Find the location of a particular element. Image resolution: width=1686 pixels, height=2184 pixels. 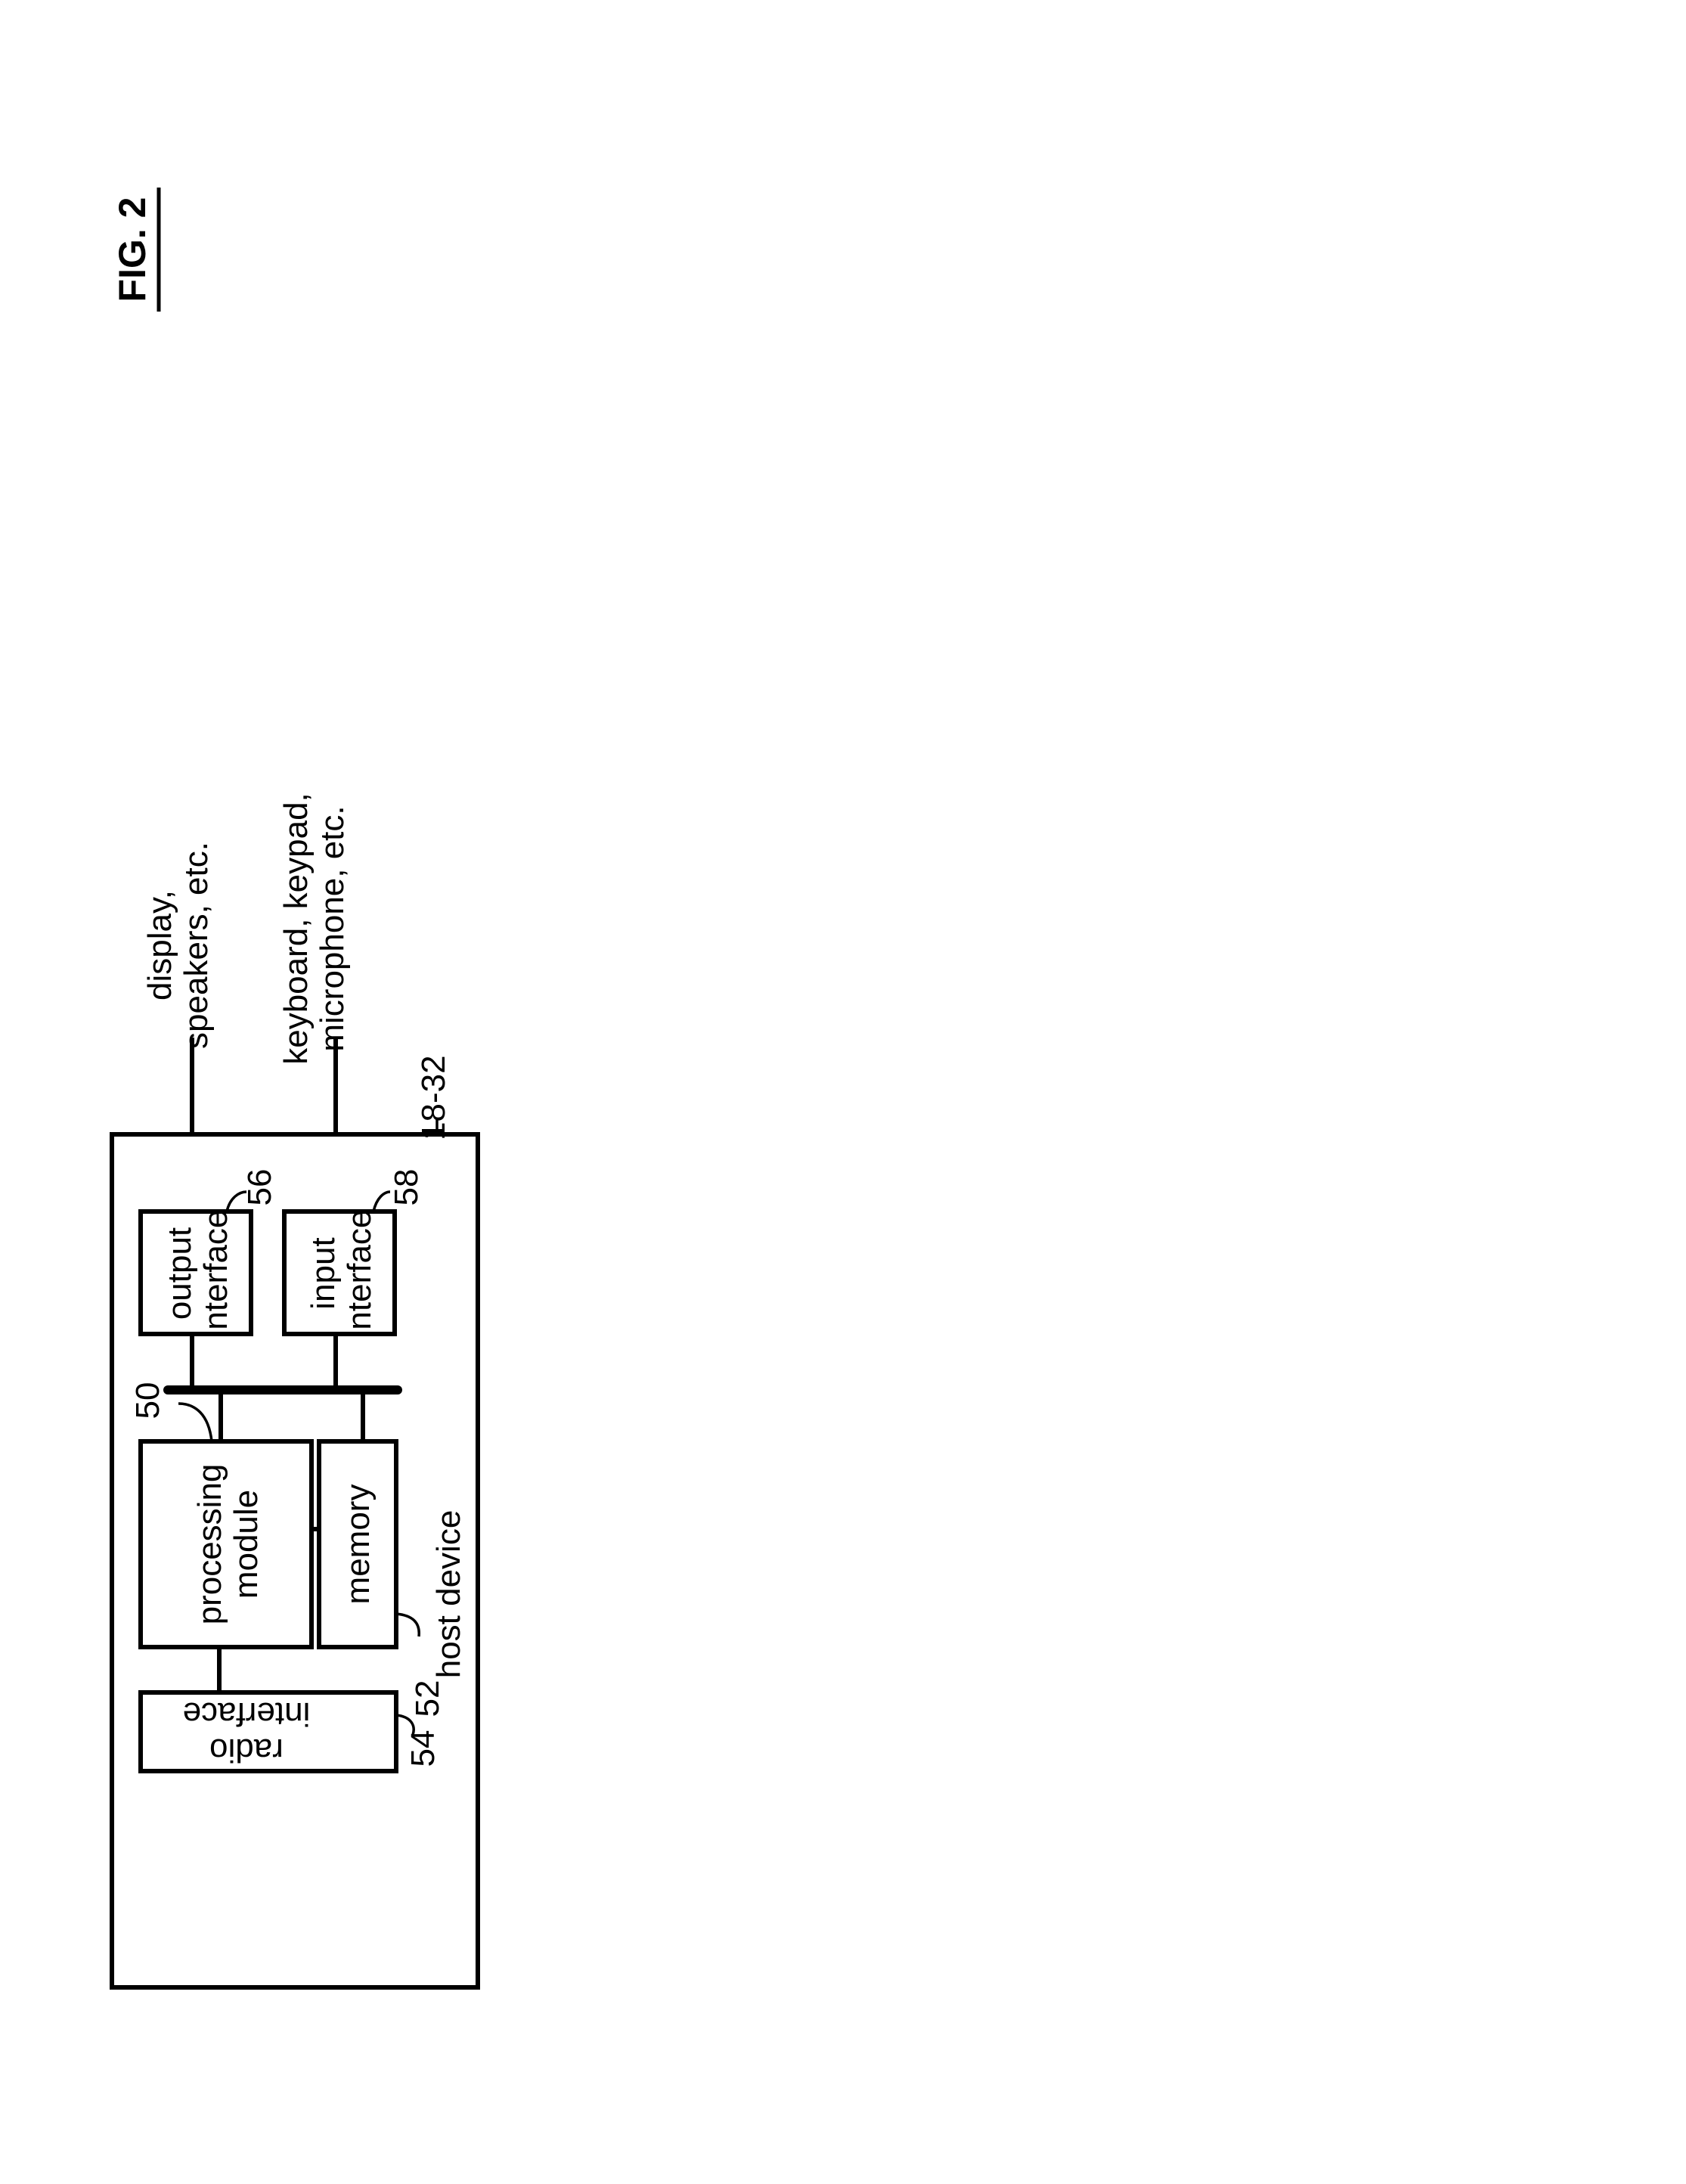

svg-text: 50 is located at coordinates (147, 1400).